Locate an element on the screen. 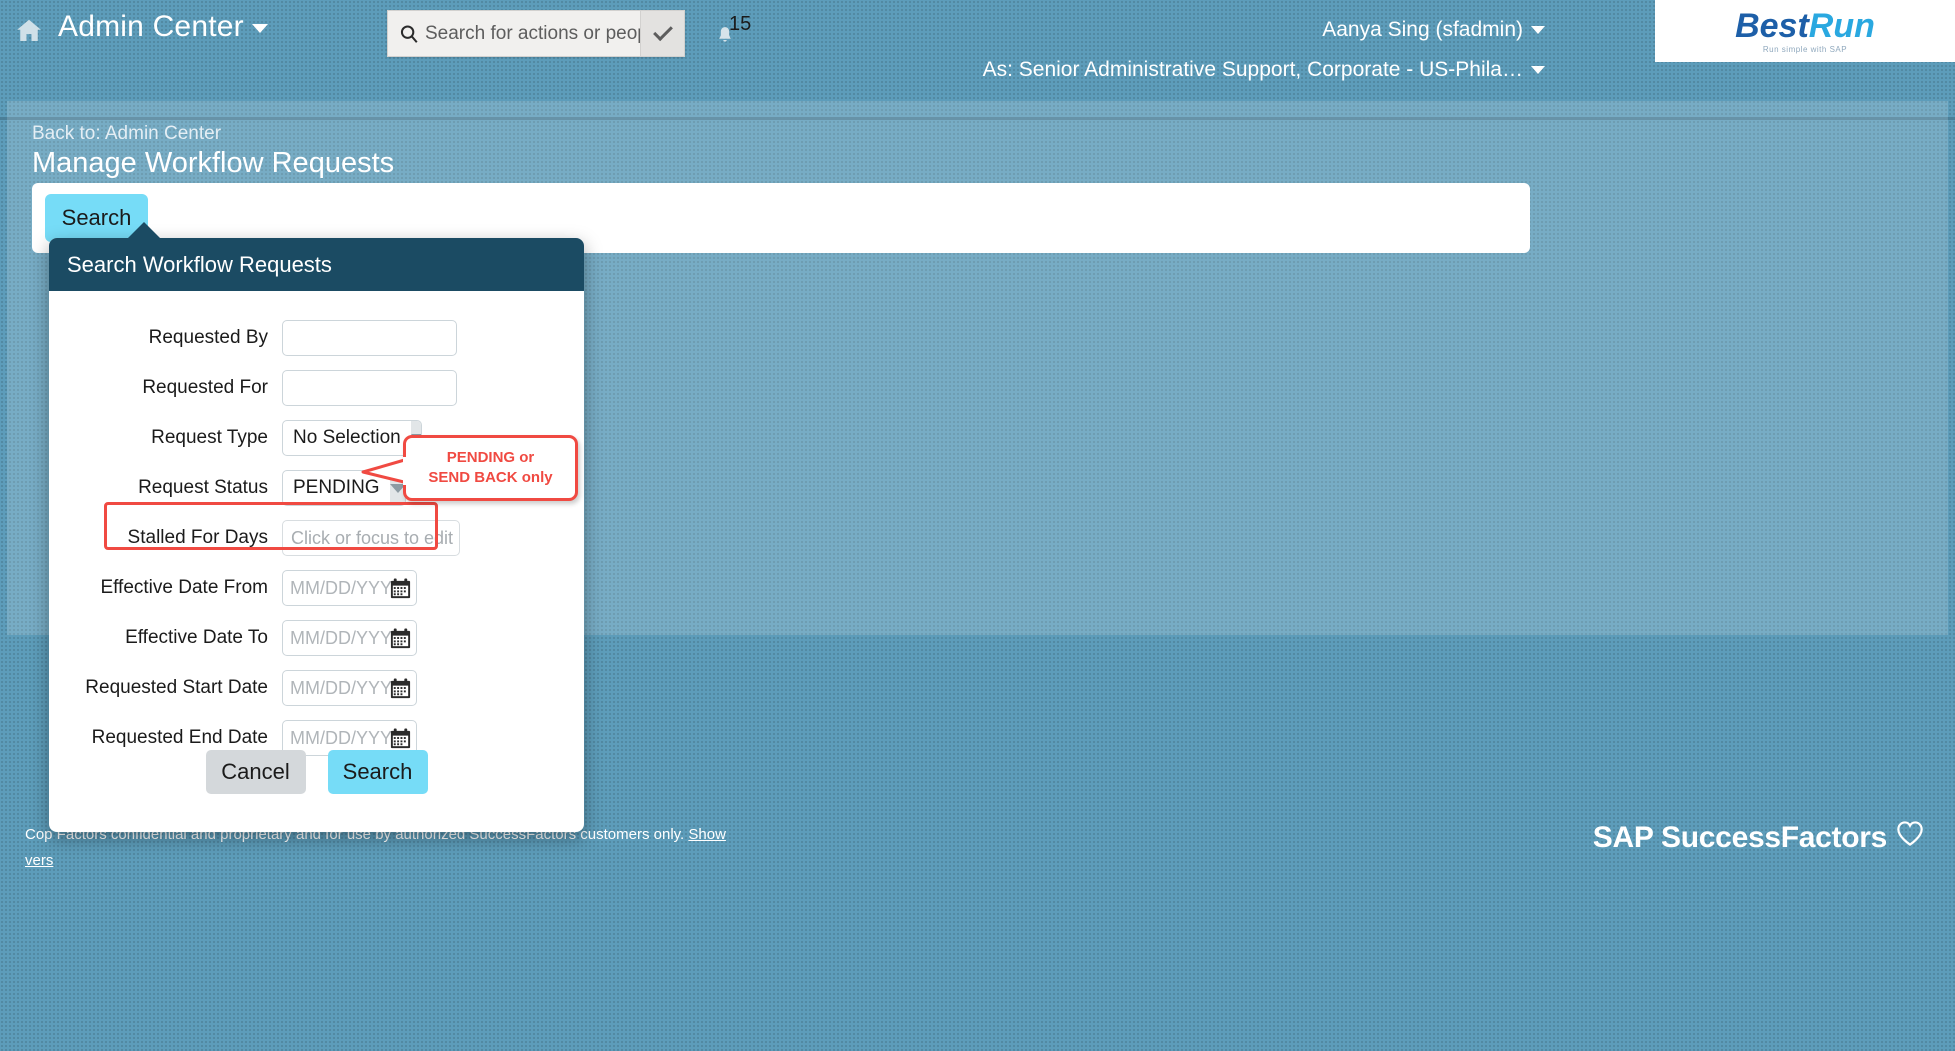  label-effective-date-from: Effective Date From is located at coordinates (184, 587).